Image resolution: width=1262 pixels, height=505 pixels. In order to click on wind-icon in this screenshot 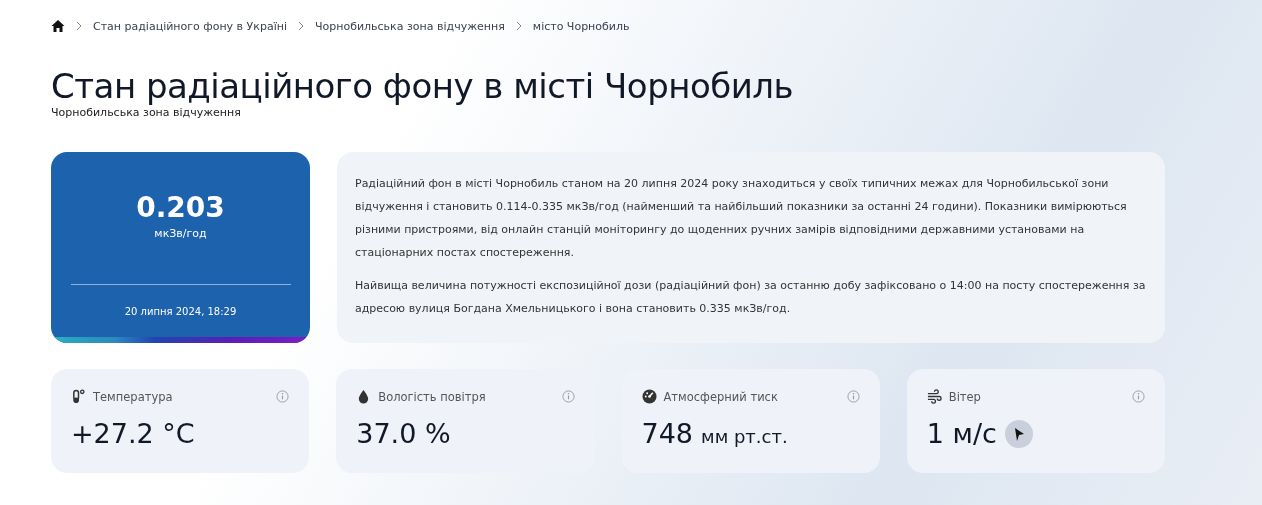, I will do `click(934, 396)`.